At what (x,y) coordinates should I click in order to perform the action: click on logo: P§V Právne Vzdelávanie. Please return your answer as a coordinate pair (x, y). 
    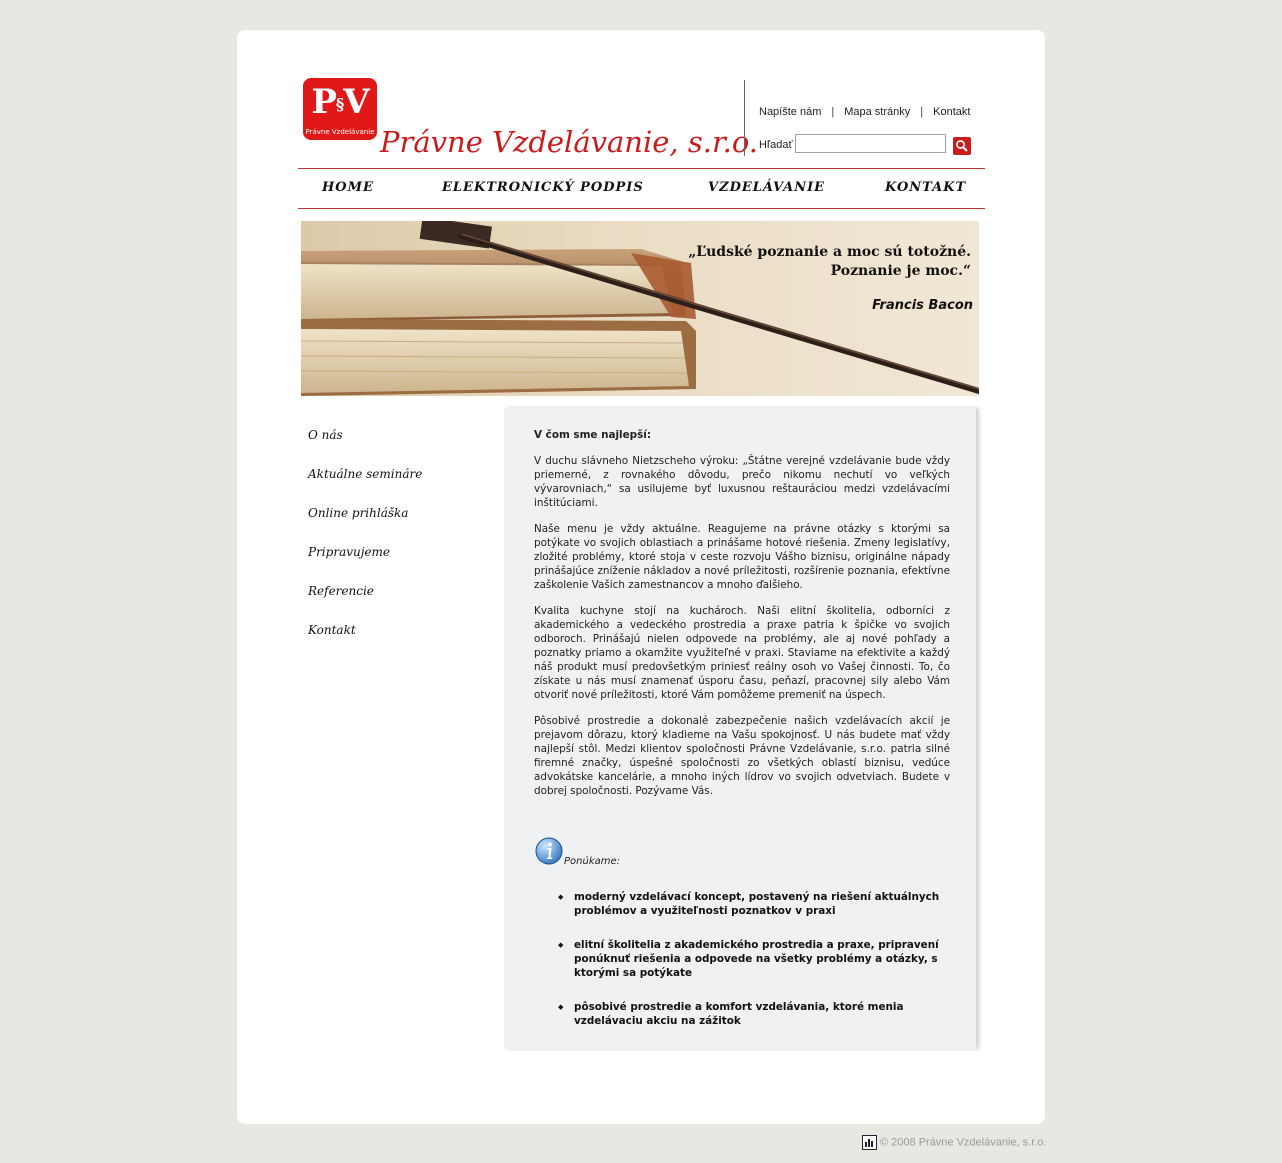
    Looking at the image, I should click on (340, 109).